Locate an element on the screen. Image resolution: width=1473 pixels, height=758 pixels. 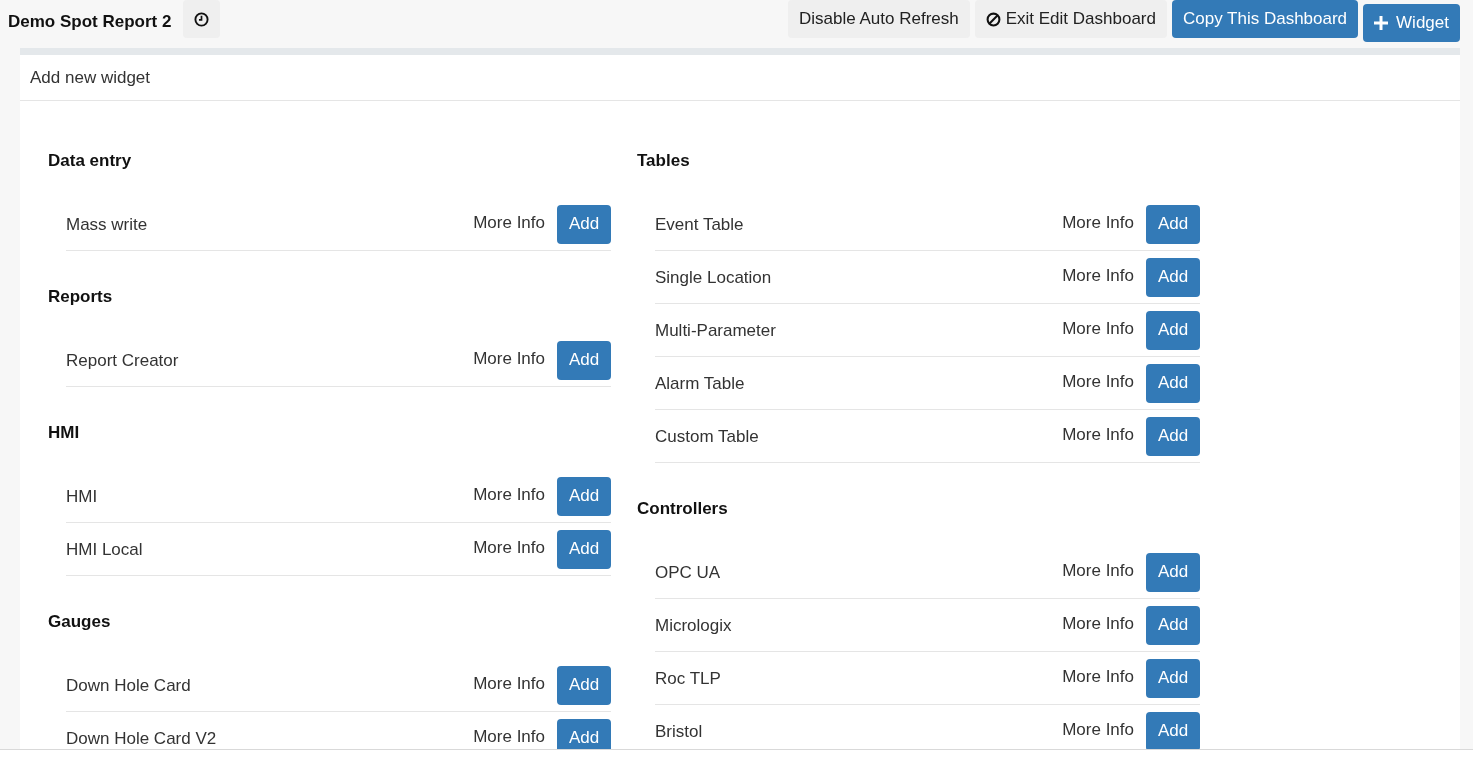
widget-name: Custom Table is located at coordinates (707, 436).